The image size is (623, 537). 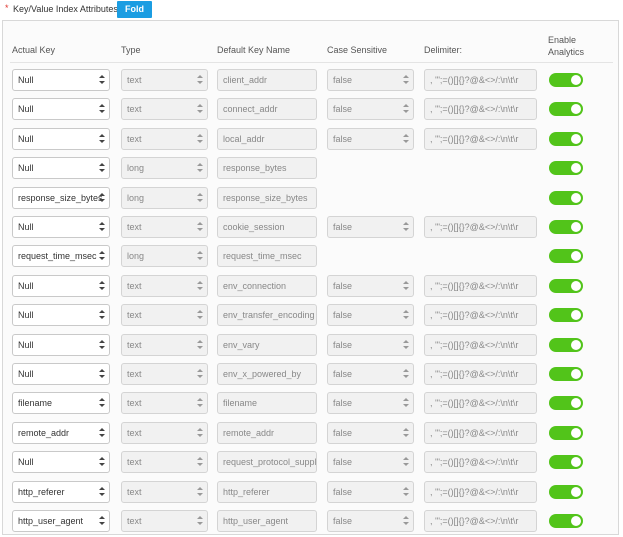 What do you see at coordinates (267, 138) in the screenshot?
I see `default-key-name-field: local_addr` at bounding box center [267, 138].